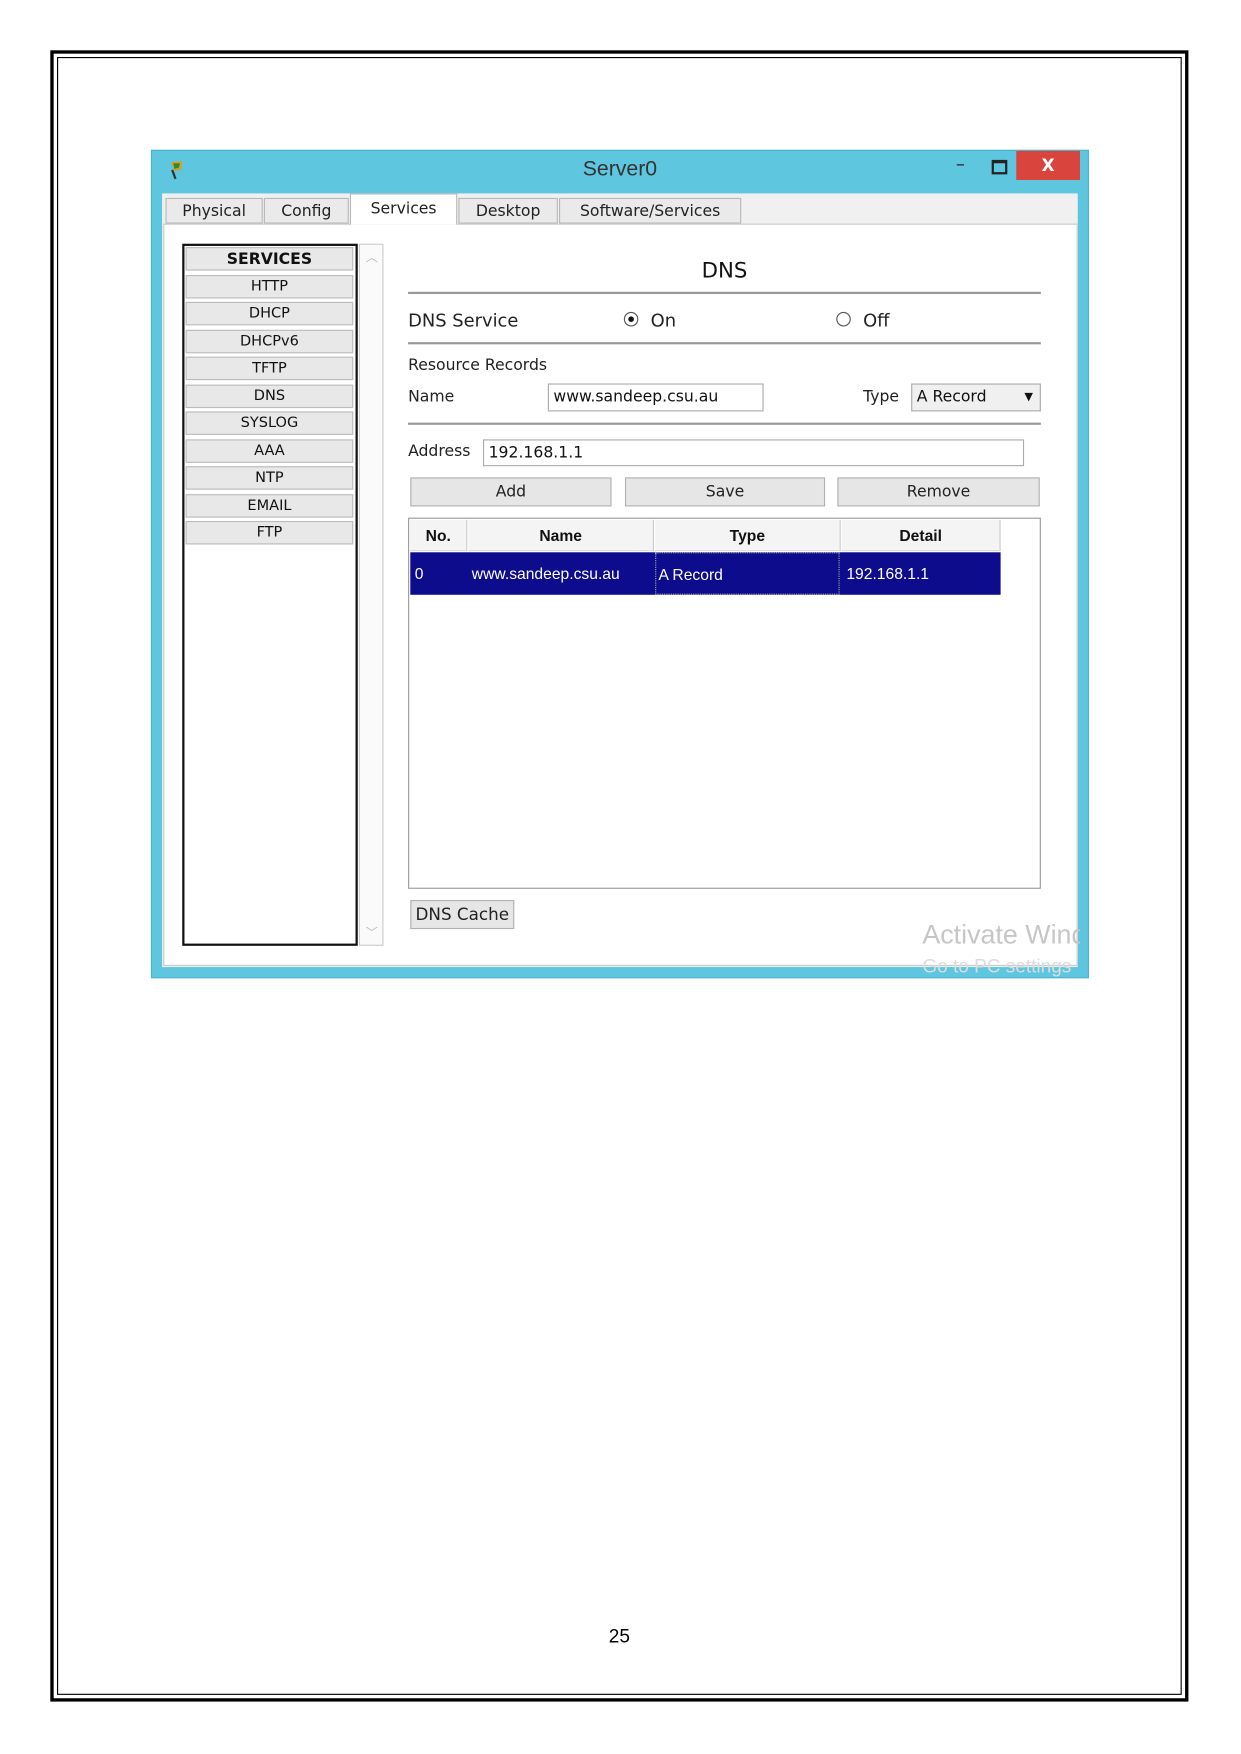 The image size is (1241, 1754). What do you see at coordinates (997, 966) in the screenshot?
I see `pc-settings-watermark: Go to PC settings` at bounding box center [997, 966].